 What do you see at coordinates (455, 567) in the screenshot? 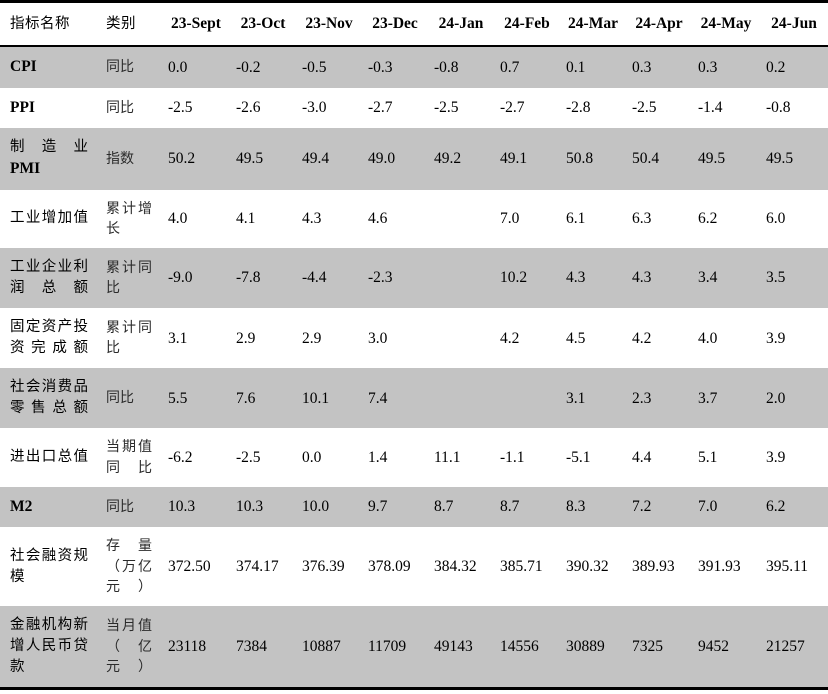
I see `value-cell: 384.32` at bounding box center [455, 567].